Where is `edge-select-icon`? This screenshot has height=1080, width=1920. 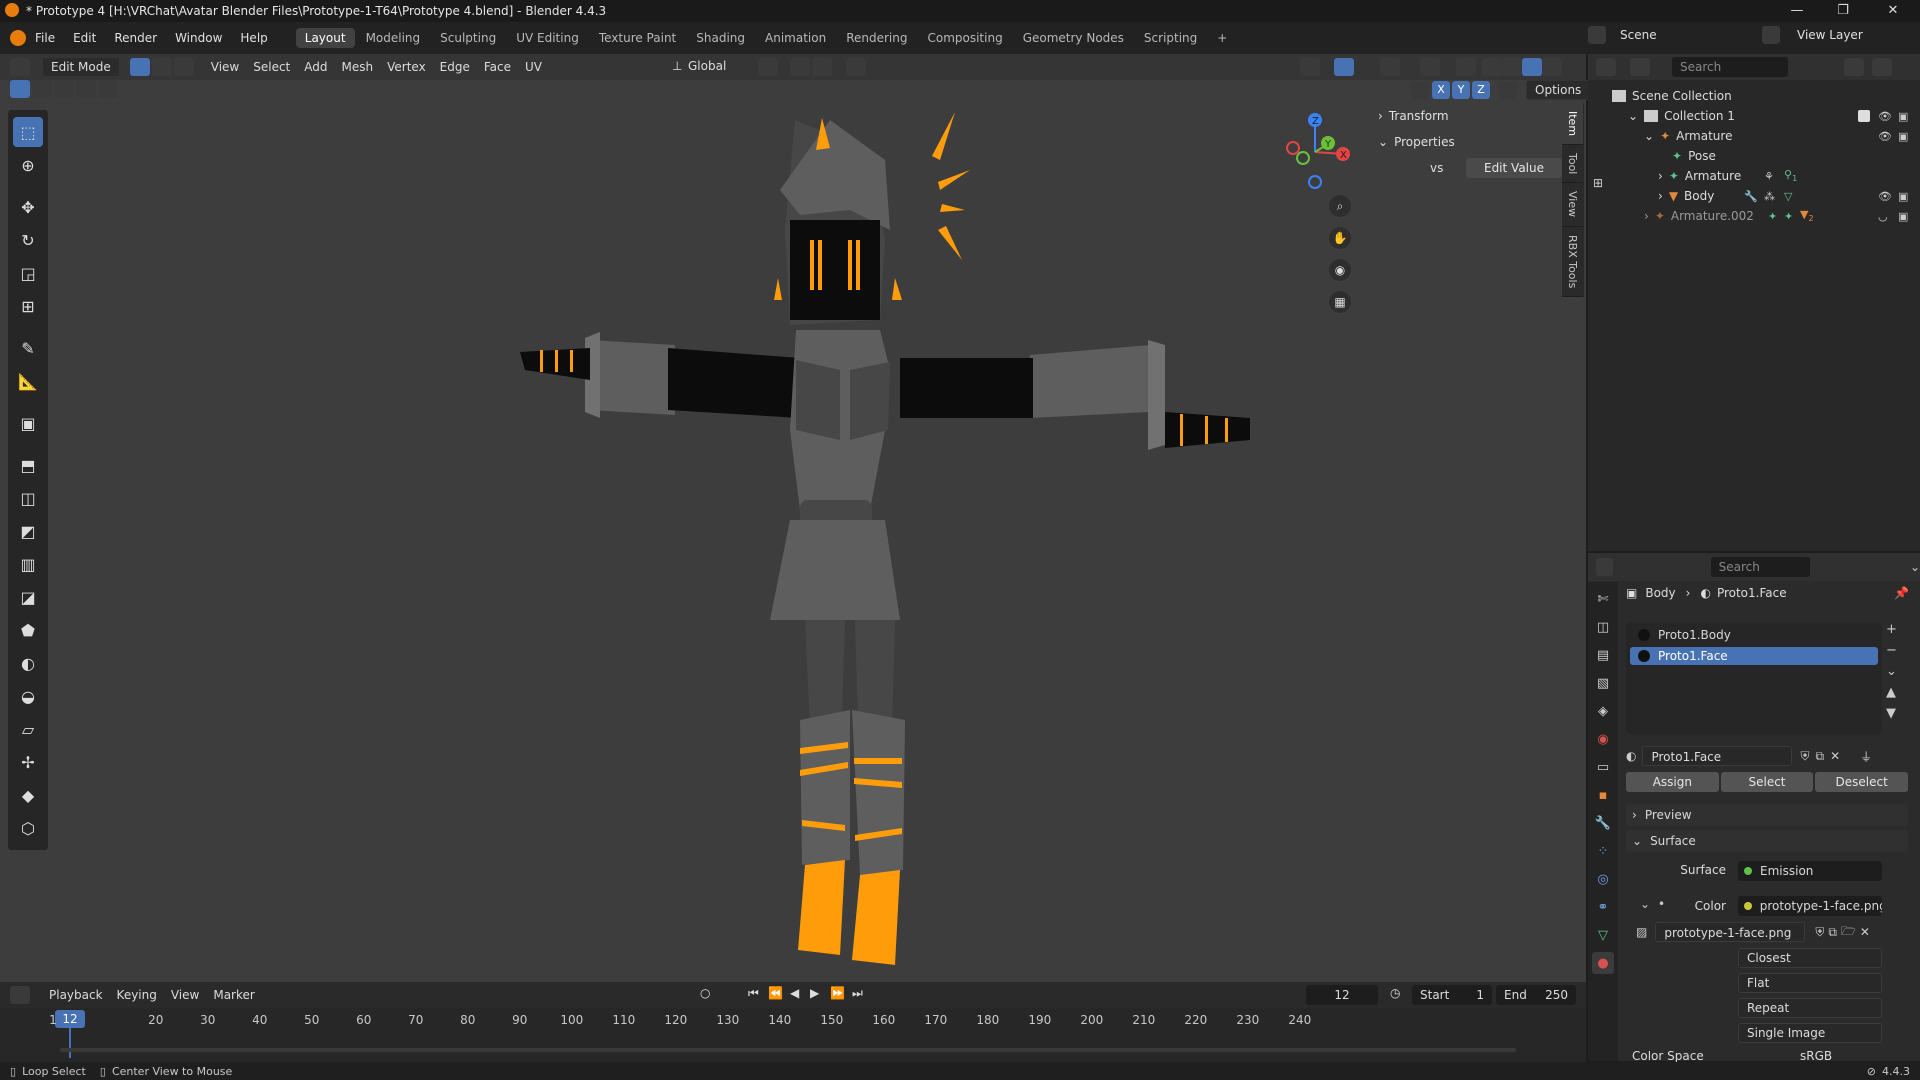 edge-select-icon is located at coordinates (161, 67).